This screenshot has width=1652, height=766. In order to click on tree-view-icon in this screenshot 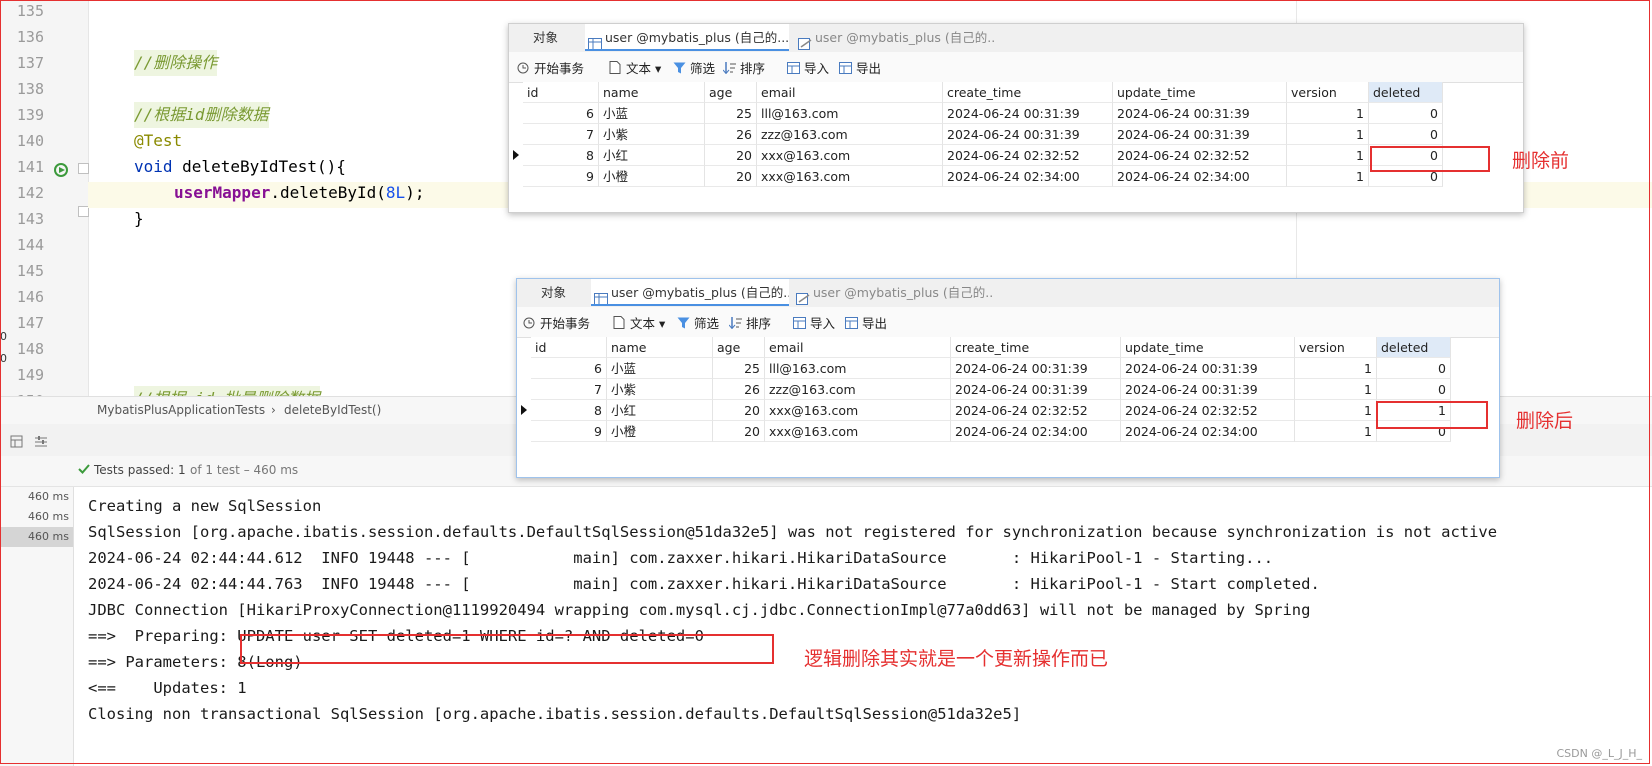, I will do `click(16, 442)`.